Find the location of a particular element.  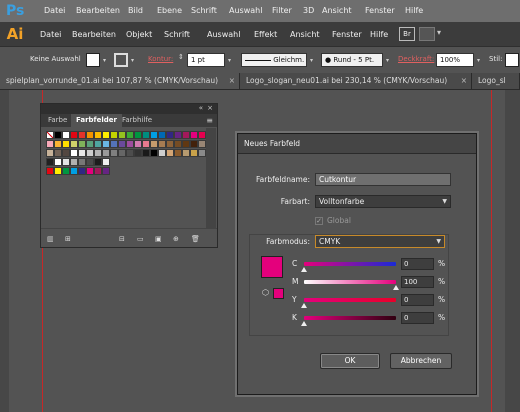

ps-menu-3d: 3D is located at coordinates (308, 10).